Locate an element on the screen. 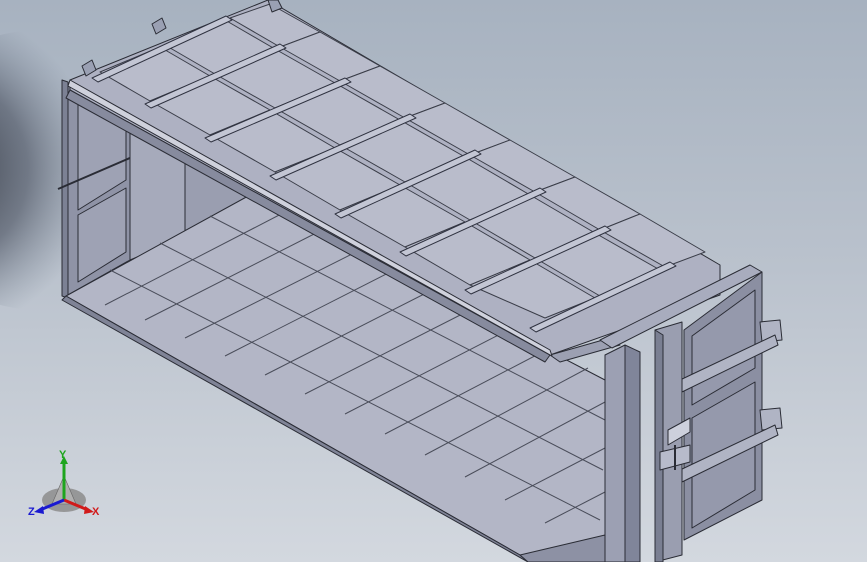 This screenshot has height=562, width=867. triad-z-label: Z is located at coordinates (31, 512).